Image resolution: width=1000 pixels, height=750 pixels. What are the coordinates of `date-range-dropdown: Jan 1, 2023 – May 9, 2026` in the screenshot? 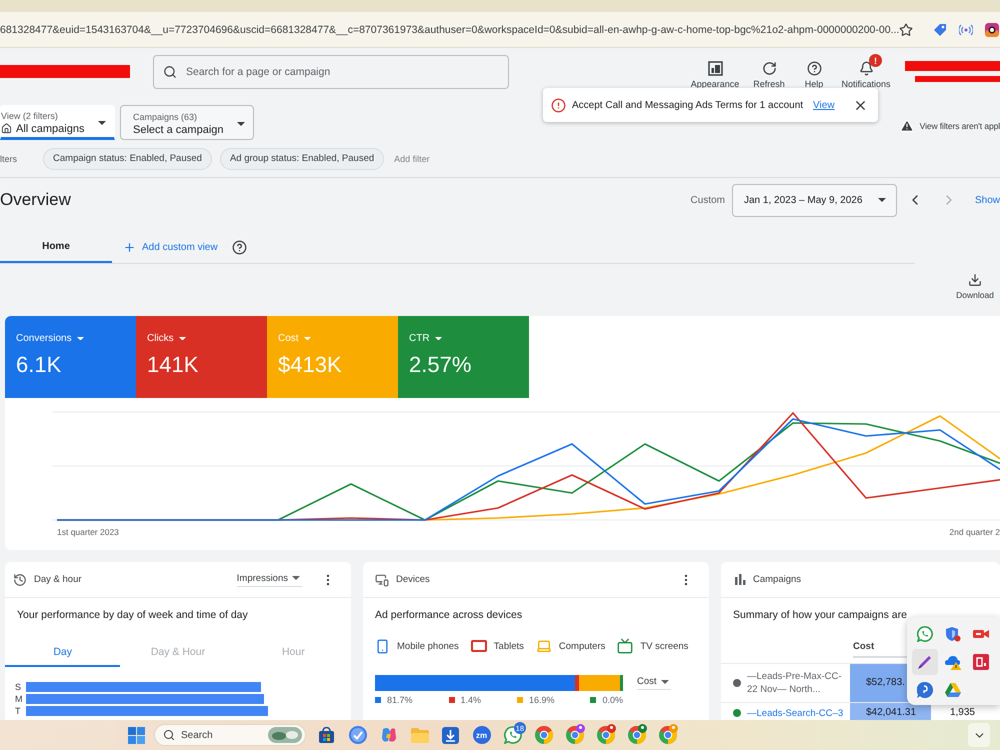 It's located at (814, 200).